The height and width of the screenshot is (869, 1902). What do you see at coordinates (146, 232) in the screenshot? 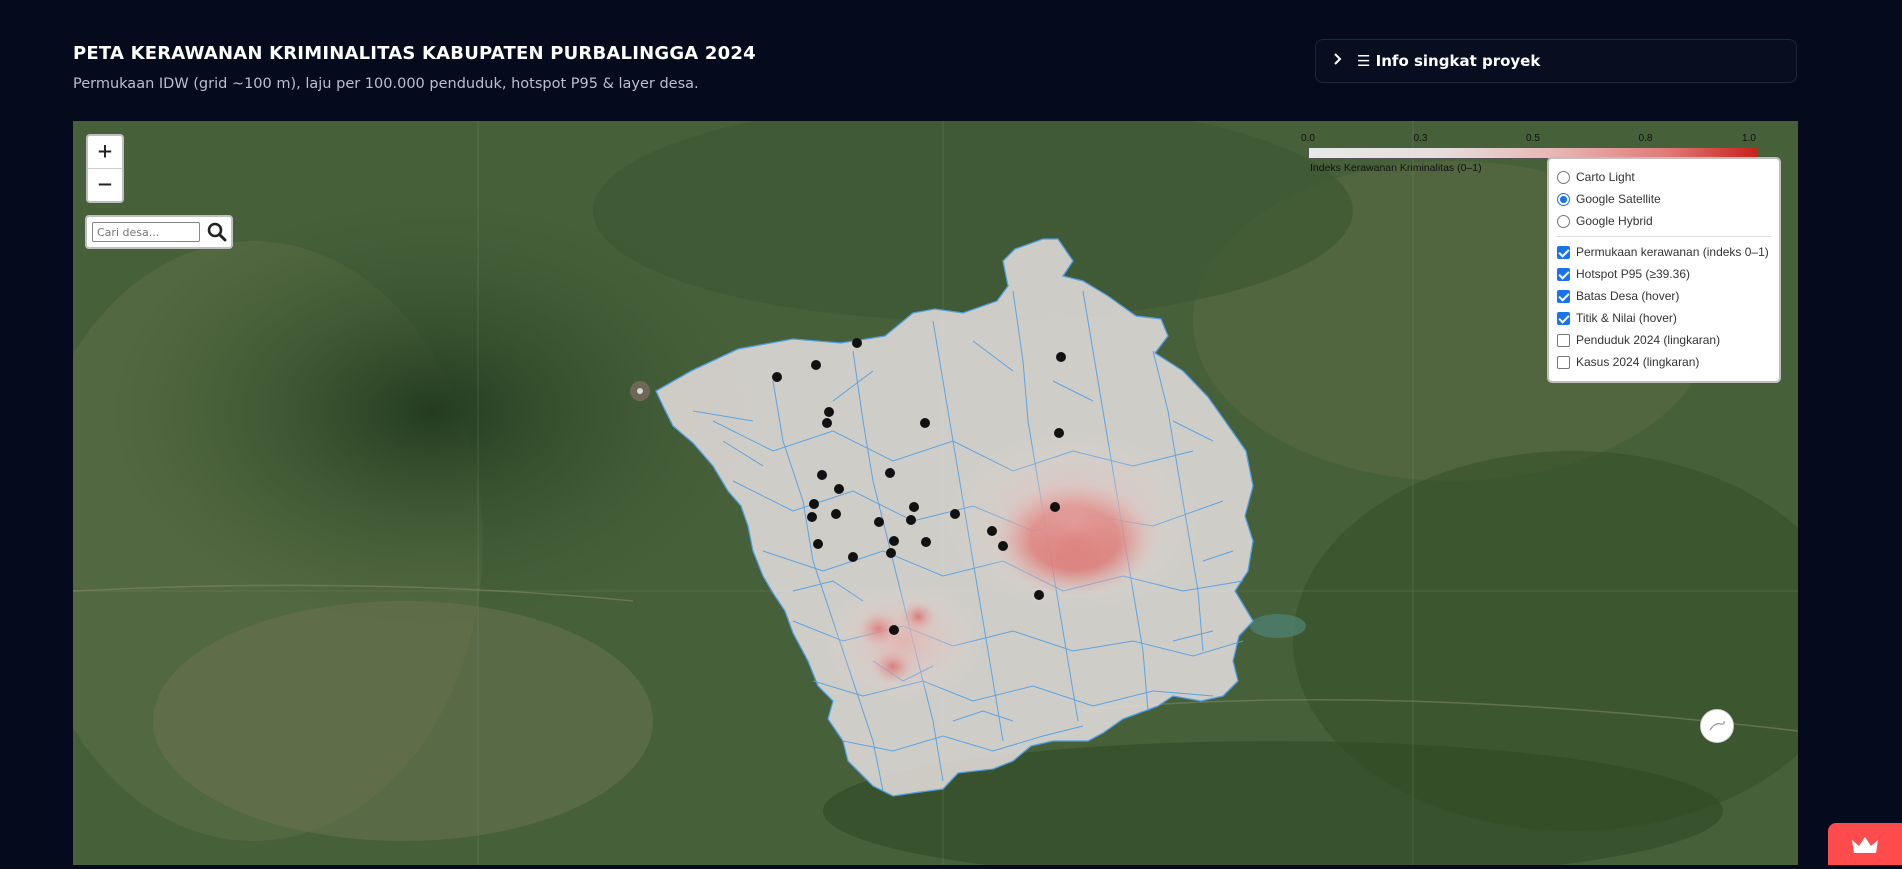
I see `village-search-input` at bounding box center [146, 232].